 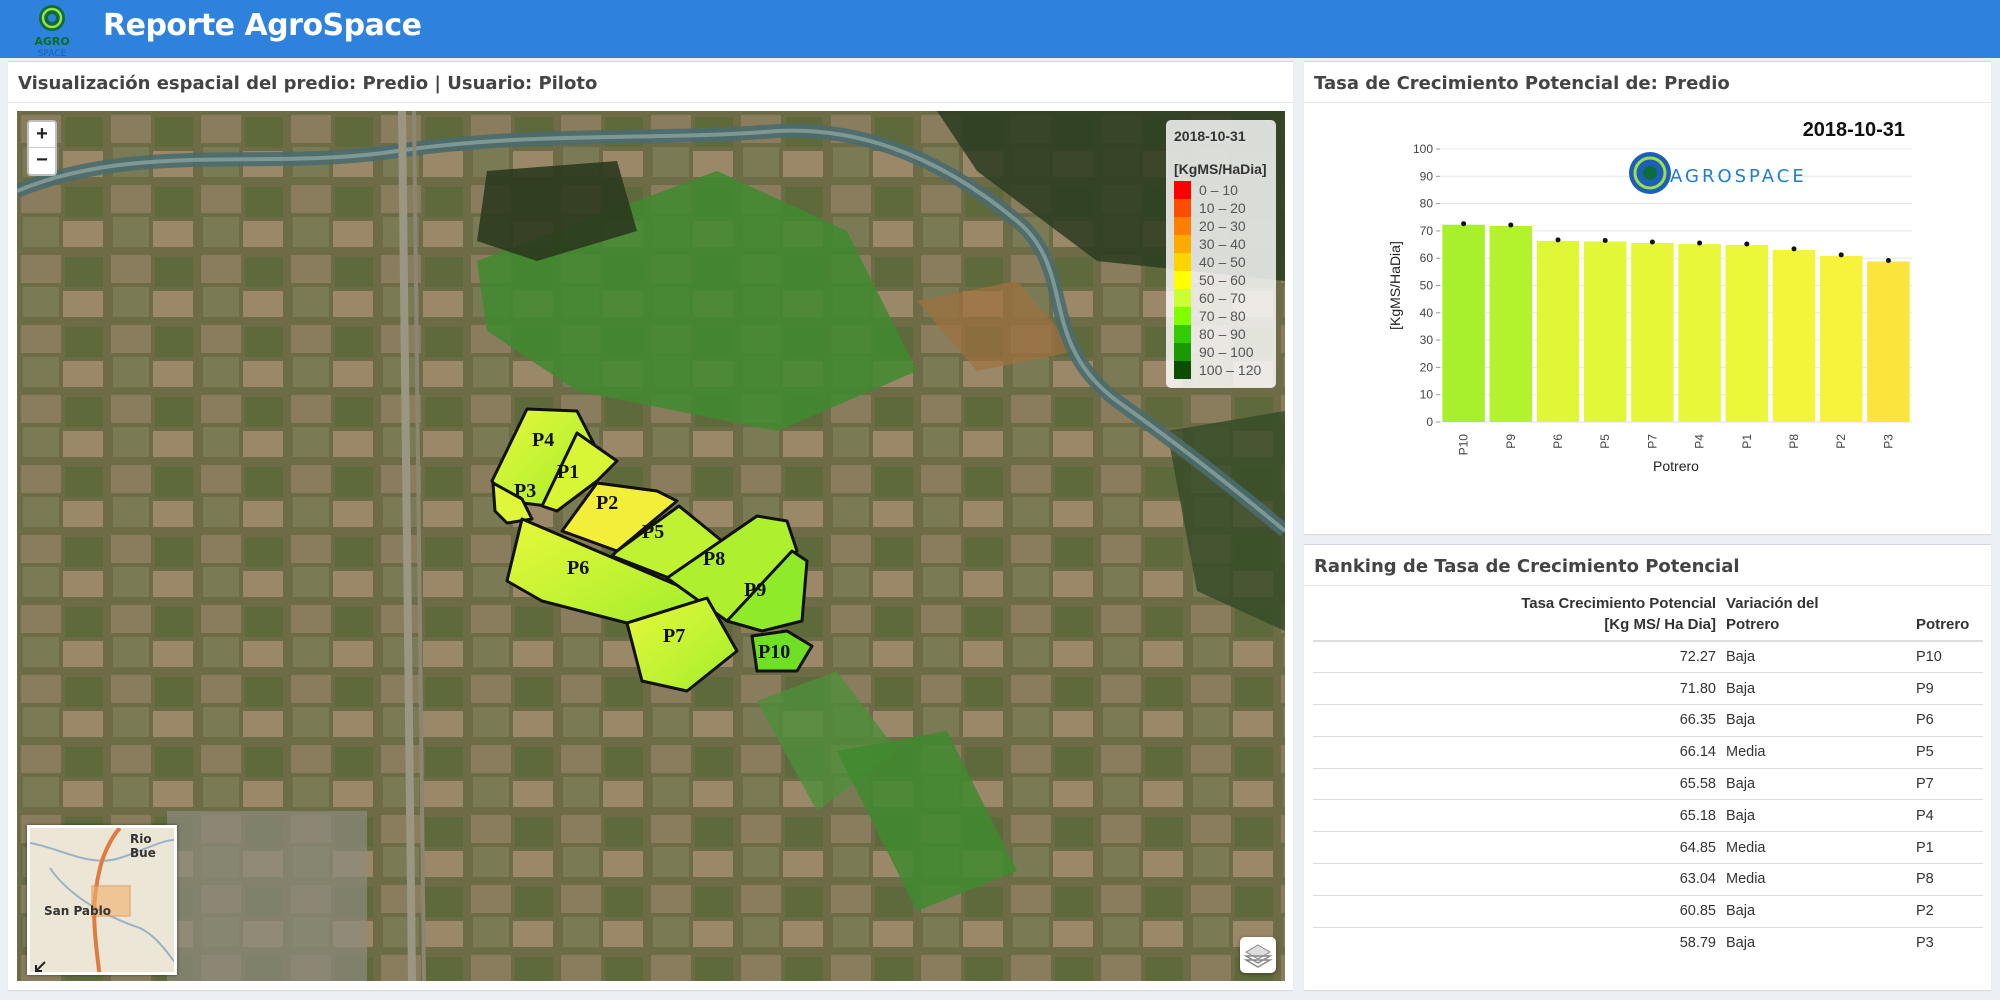 What do you see at coordinates (1854, 130) in the screenshot?
I see `chart-title: 2018-10-31` at bounding box center [1854, 130].